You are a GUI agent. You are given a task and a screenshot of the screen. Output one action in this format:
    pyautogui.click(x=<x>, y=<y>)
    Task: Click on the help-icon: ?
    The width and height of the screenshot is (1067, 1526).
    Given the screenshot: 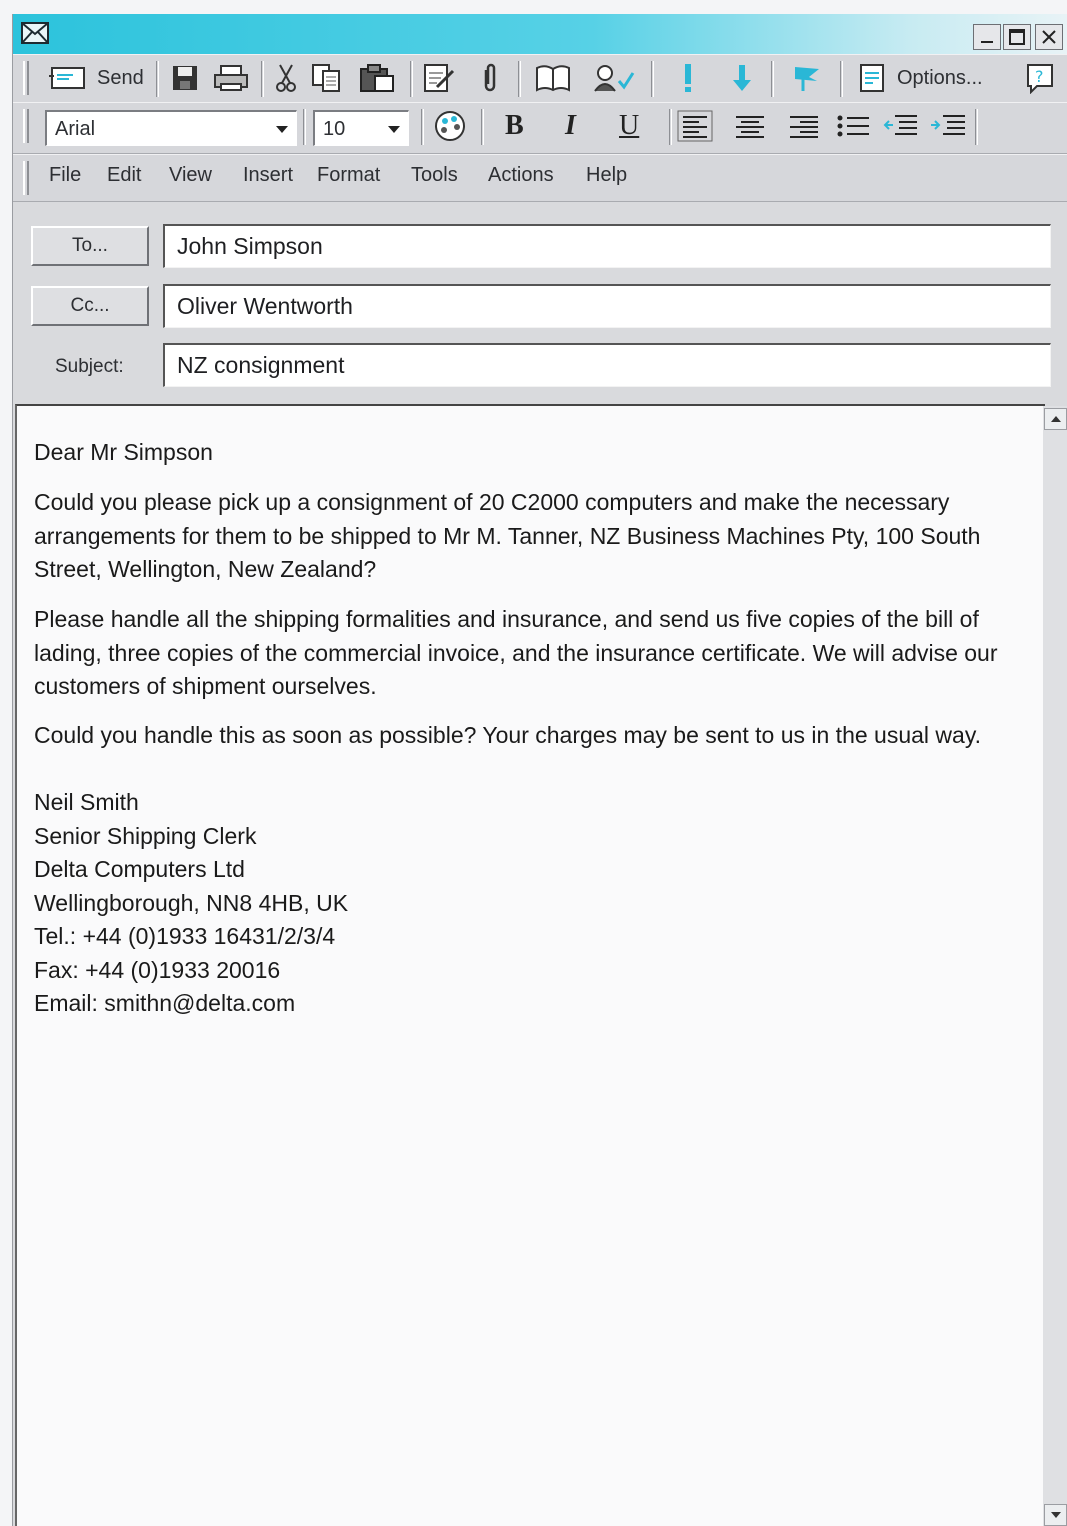 What is the action you would take?
    pyautogui.click(x=1040, y=79)
    